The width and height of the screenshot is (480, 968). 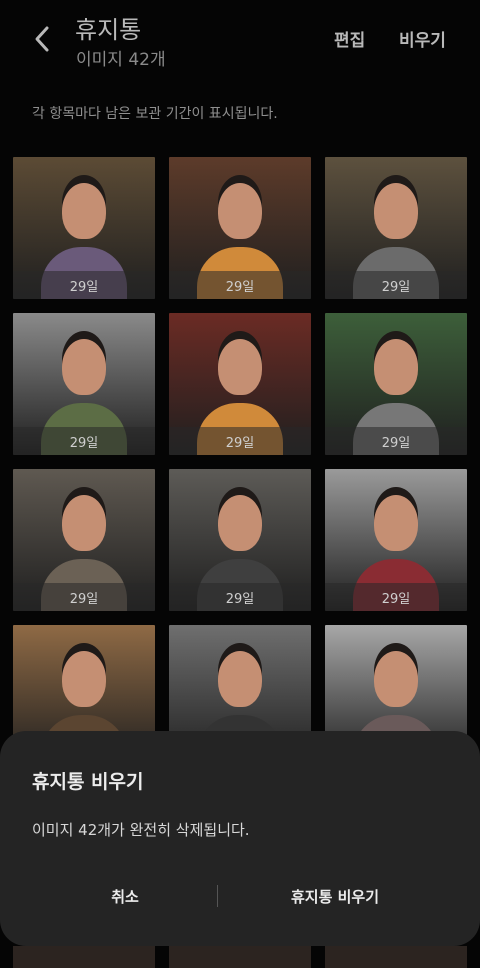 What do you see at coordinates (217, 896) in the screenshot?
I see `button-divider` at bounding box center [217, 896].